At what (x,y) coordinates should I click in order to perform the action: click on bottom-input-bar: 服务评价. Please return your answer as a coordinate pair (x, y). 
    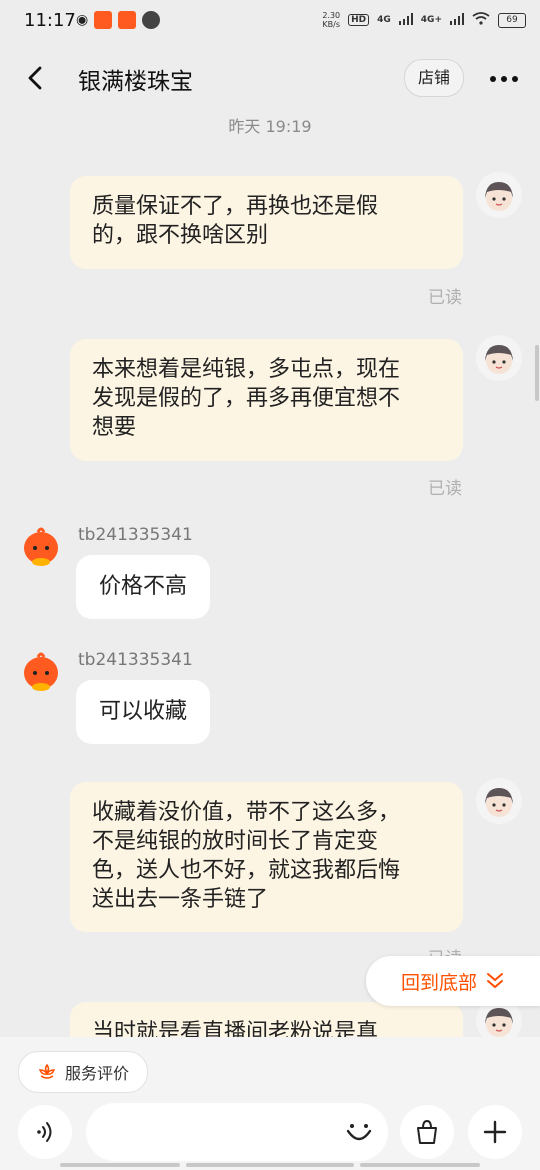
    Looking at the image, I should click on (270, 1103).